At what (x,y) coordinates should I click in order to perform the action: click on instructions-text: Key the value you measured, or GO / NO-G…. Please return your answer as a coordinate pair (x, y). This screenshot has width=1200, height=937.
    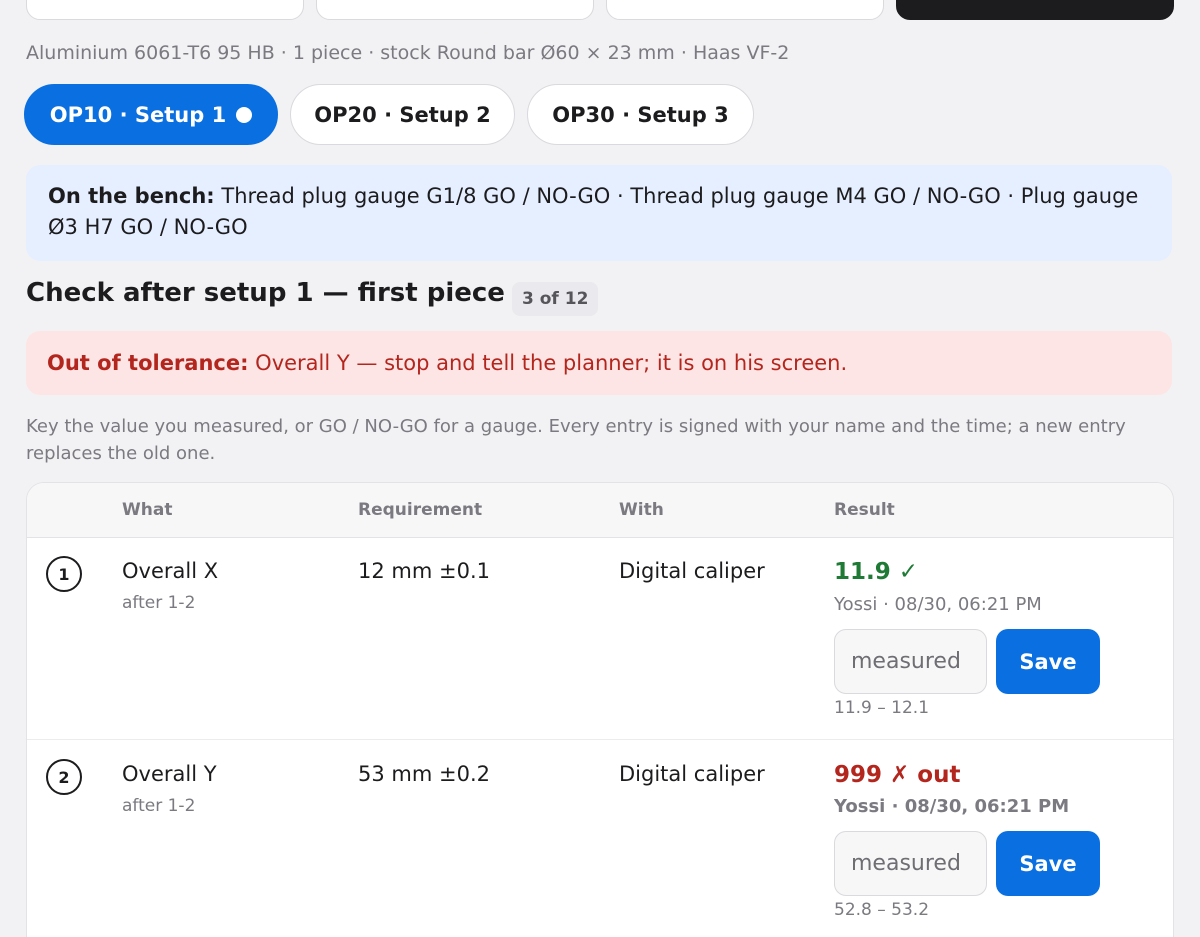
    Looking at the image, I should click on (576, 440).